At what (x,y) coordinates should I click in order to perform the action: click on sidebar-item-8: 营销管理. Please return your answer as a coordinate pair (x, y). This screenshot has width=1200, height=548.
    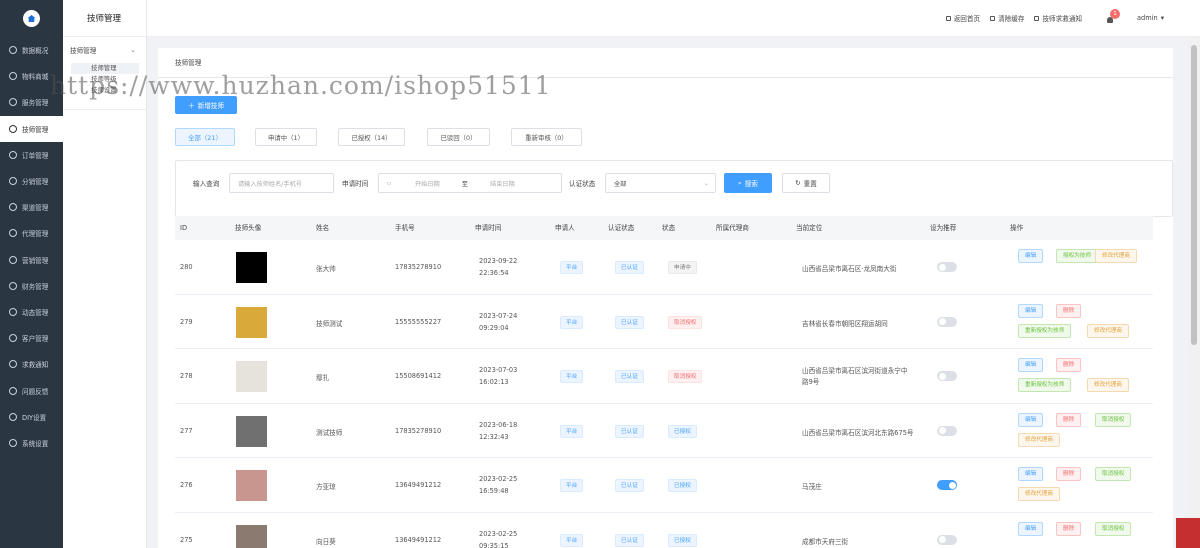
    Looking at the image, I should click on (31, 260).